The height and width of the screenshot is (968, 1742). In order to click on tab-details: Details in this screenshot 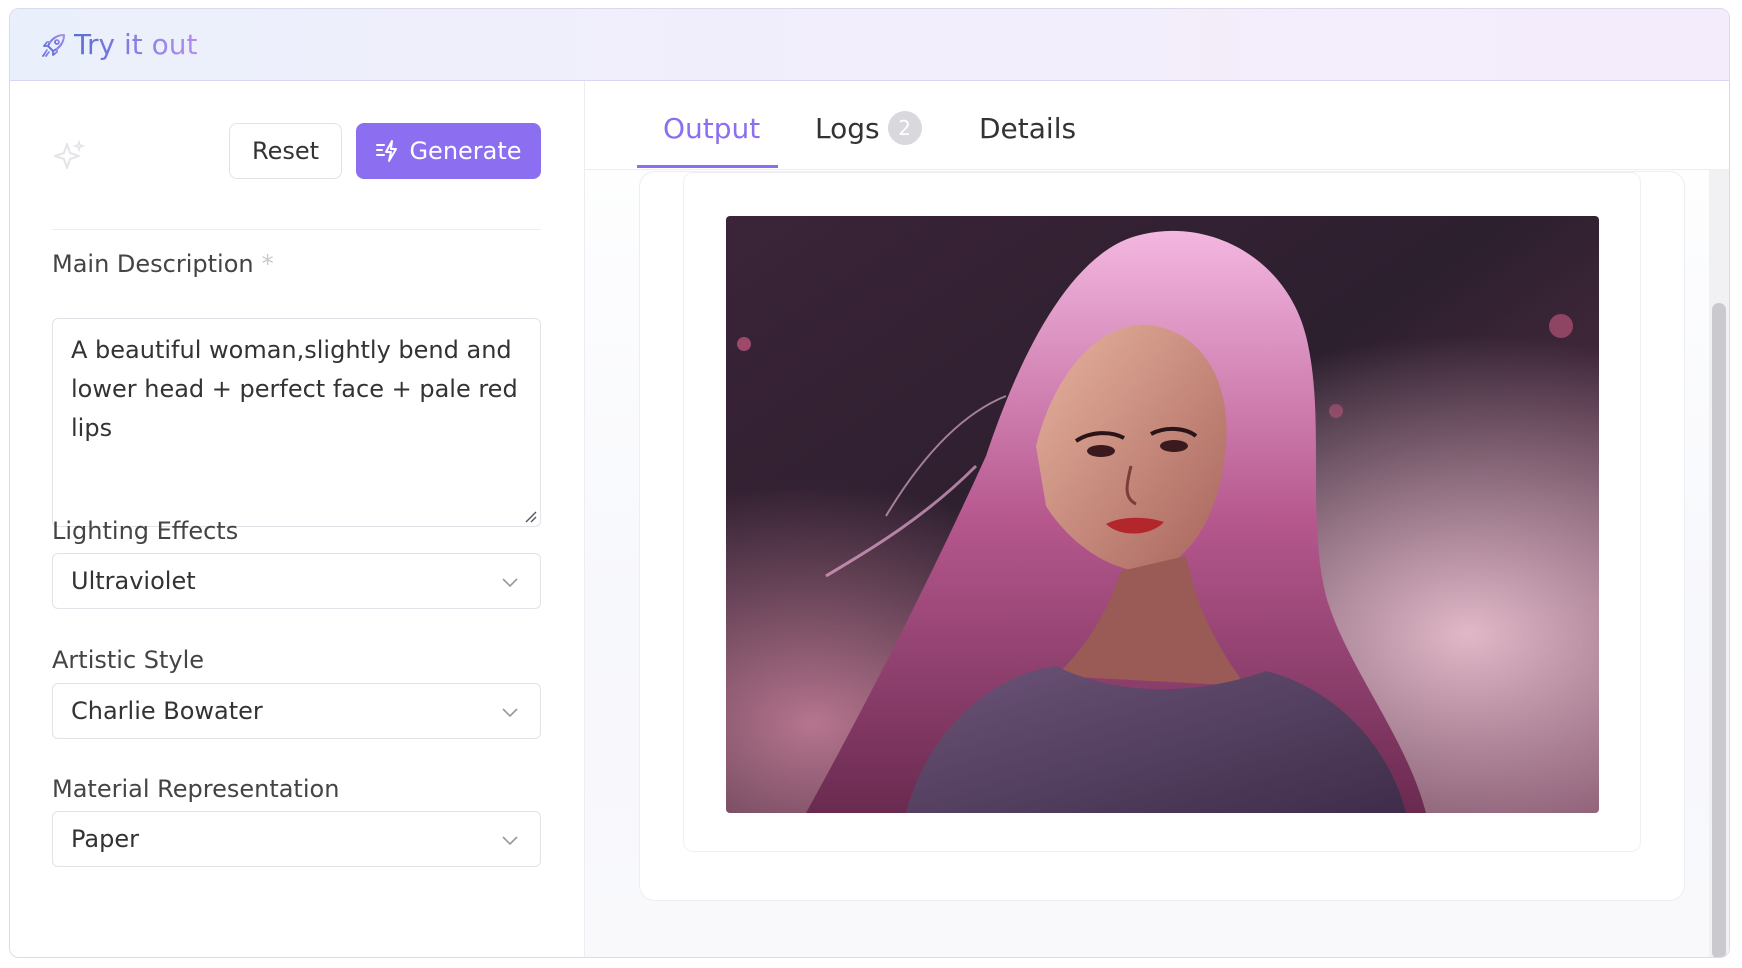, I will do `click(1027, 129)`.